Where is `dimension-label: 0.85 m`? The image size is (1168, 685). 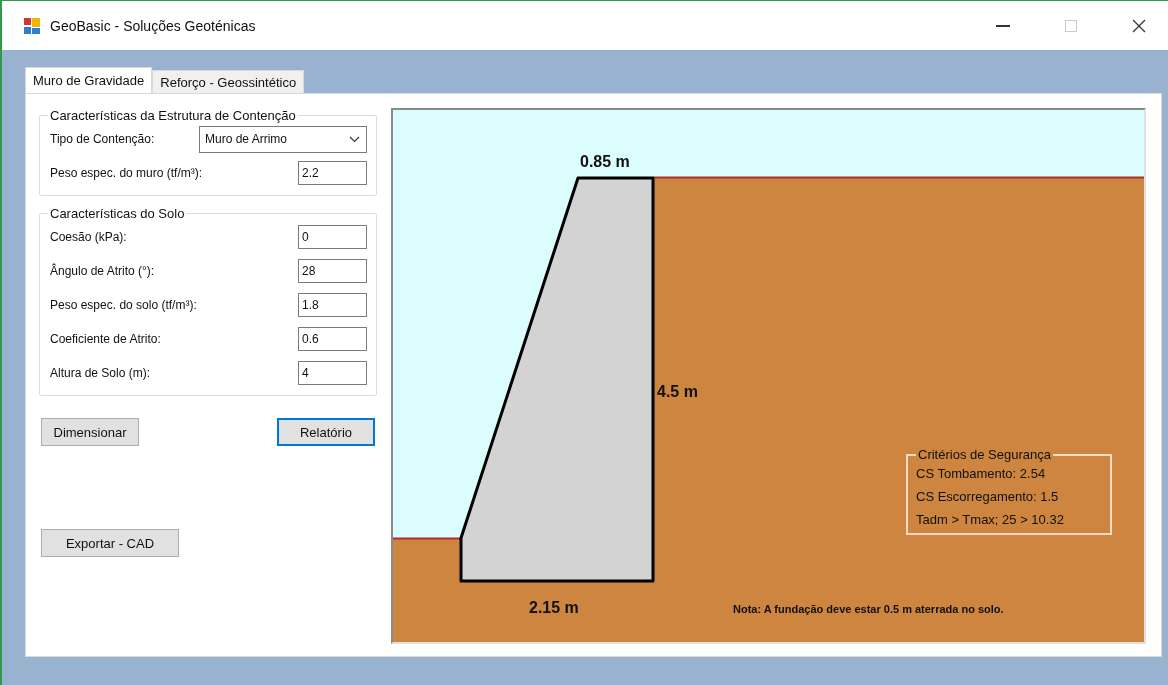
dimension-label: 0.85 m is located at coordinates (605, 162).